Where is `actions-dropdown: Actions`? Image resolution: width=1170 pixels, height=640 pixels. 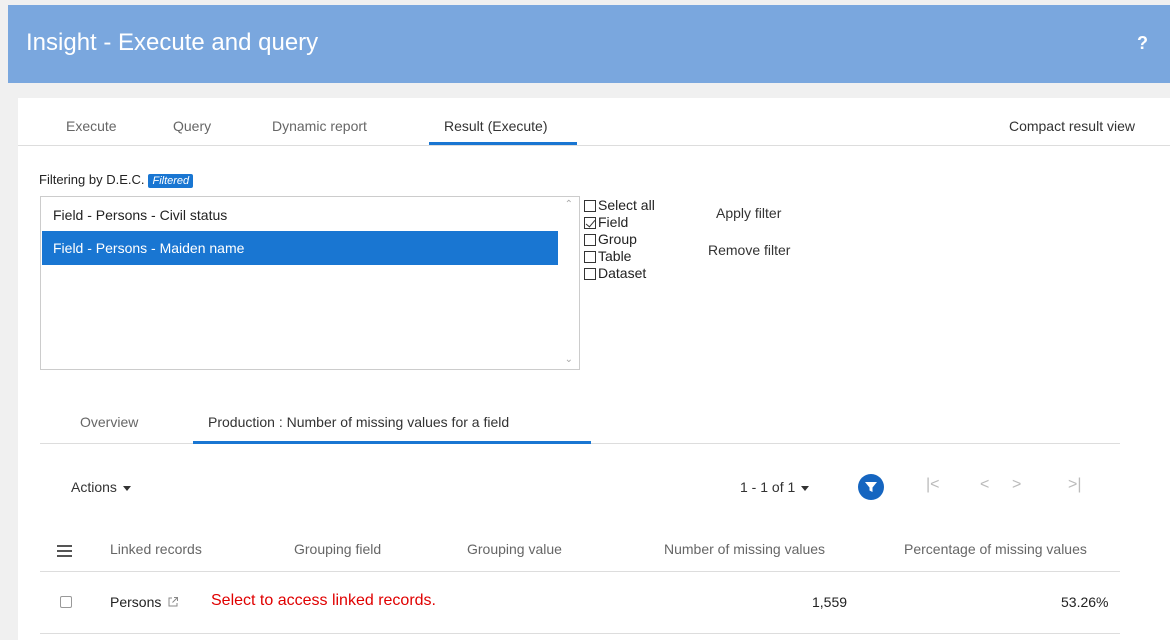
actions-dropdown: Actions is located at coordinates (101, 487).